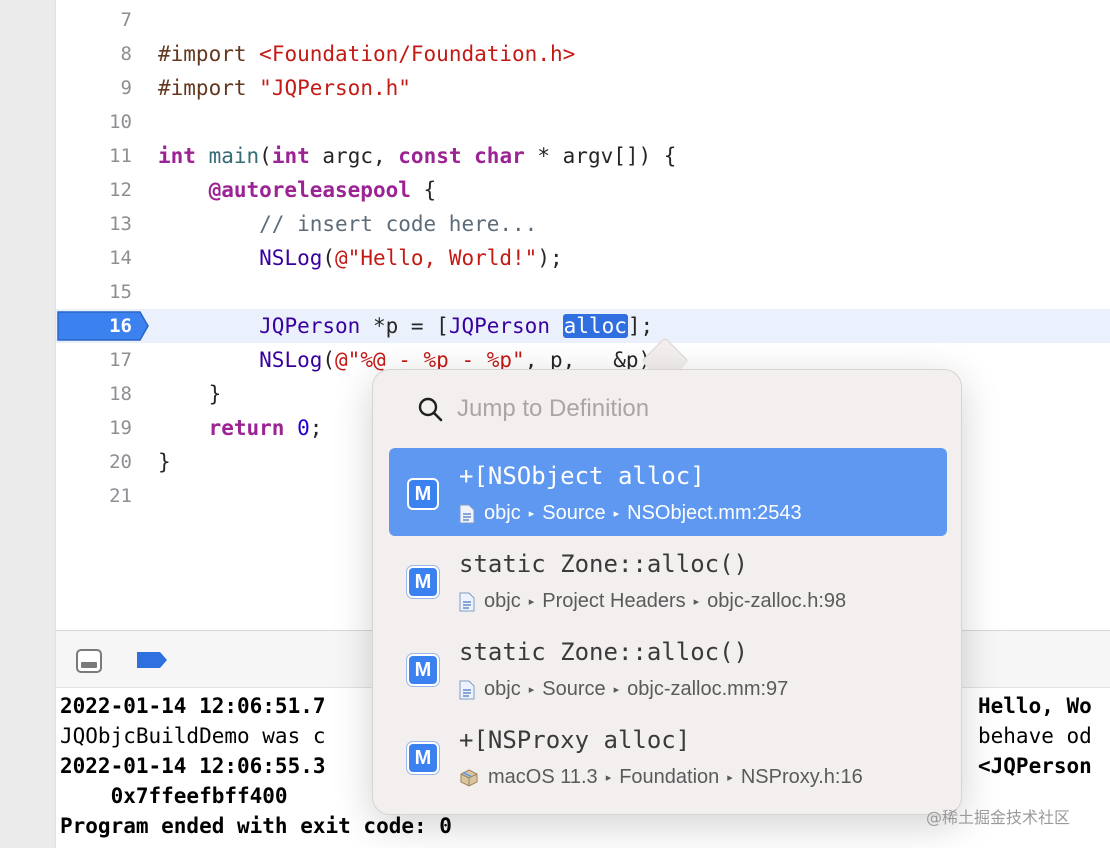  I want to click on import-path: <Foundation/Foundation.h>, so click(417, 54).